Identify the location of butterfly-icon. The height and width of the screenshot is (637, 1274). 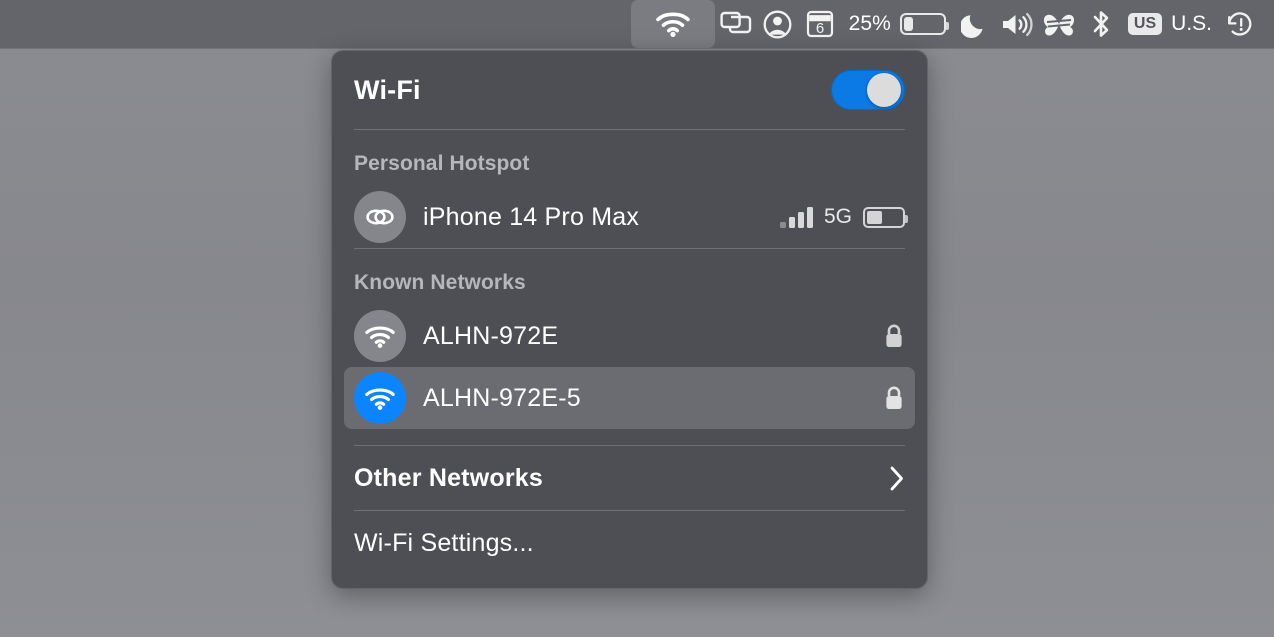
(1059, 24).